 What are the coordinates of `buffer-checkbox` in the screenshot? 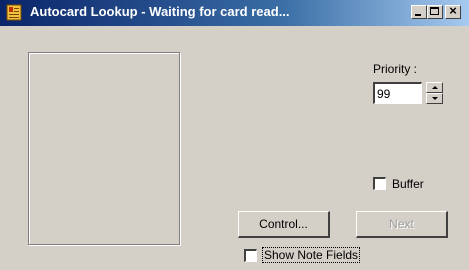 It's located at (379, 183).